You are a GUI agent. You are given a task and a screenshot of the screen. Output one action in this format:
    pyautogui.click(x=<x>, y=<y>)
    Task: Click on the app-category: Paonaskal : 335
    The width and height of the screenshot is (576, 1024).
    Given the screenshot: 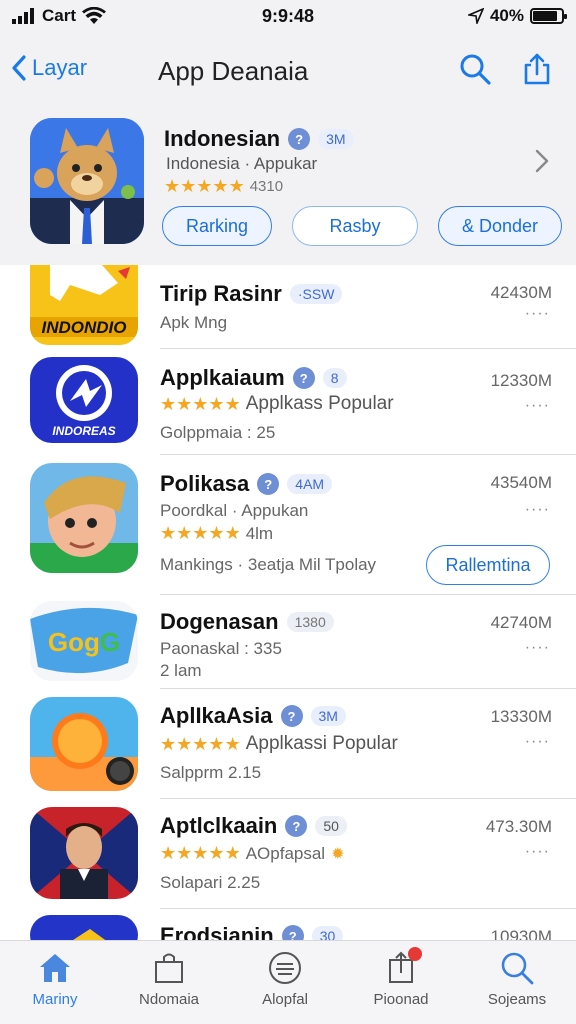 What is the action you would take?
    pyautogui.click(x=221, y=648)
    